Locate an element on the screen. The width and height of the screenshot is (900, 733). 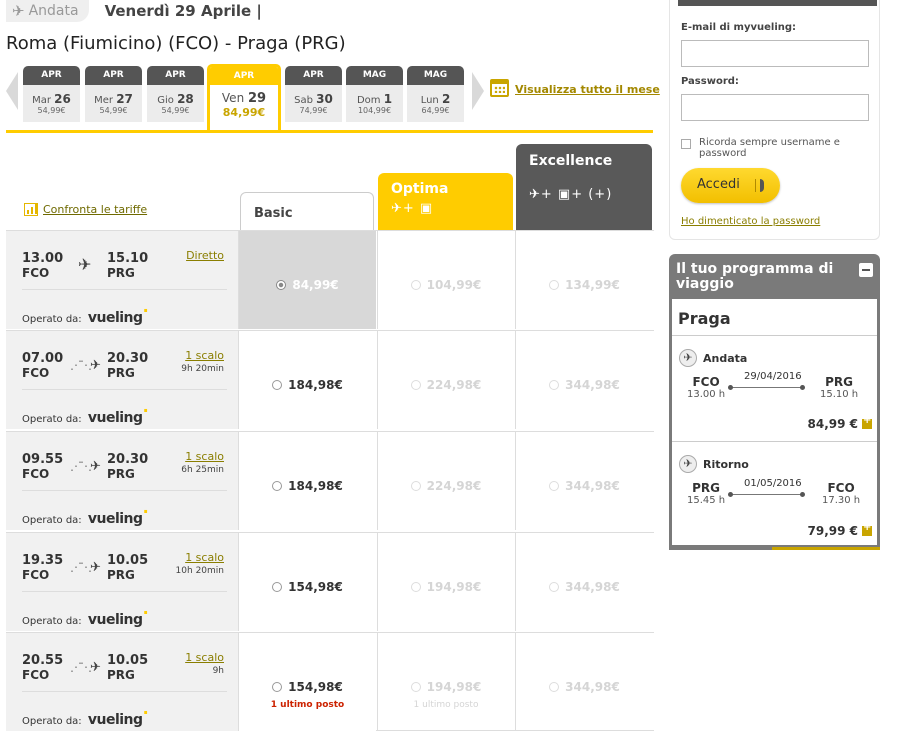
seat-baggage-icon: ✈+ ▣ is located at coordinates (412, 208).